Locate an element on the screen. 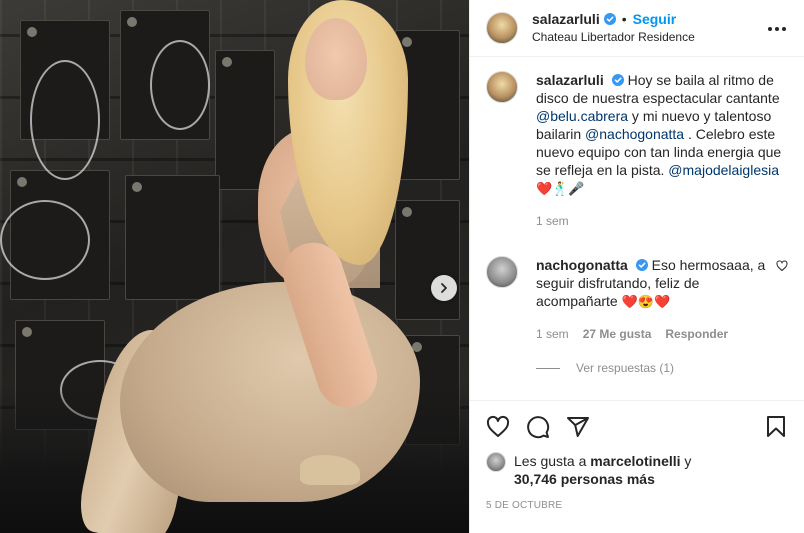 The height and width of the screenshot is (533, 804). comment-emojis: ❤️😍❤️ is located at coordinates (646, 301).